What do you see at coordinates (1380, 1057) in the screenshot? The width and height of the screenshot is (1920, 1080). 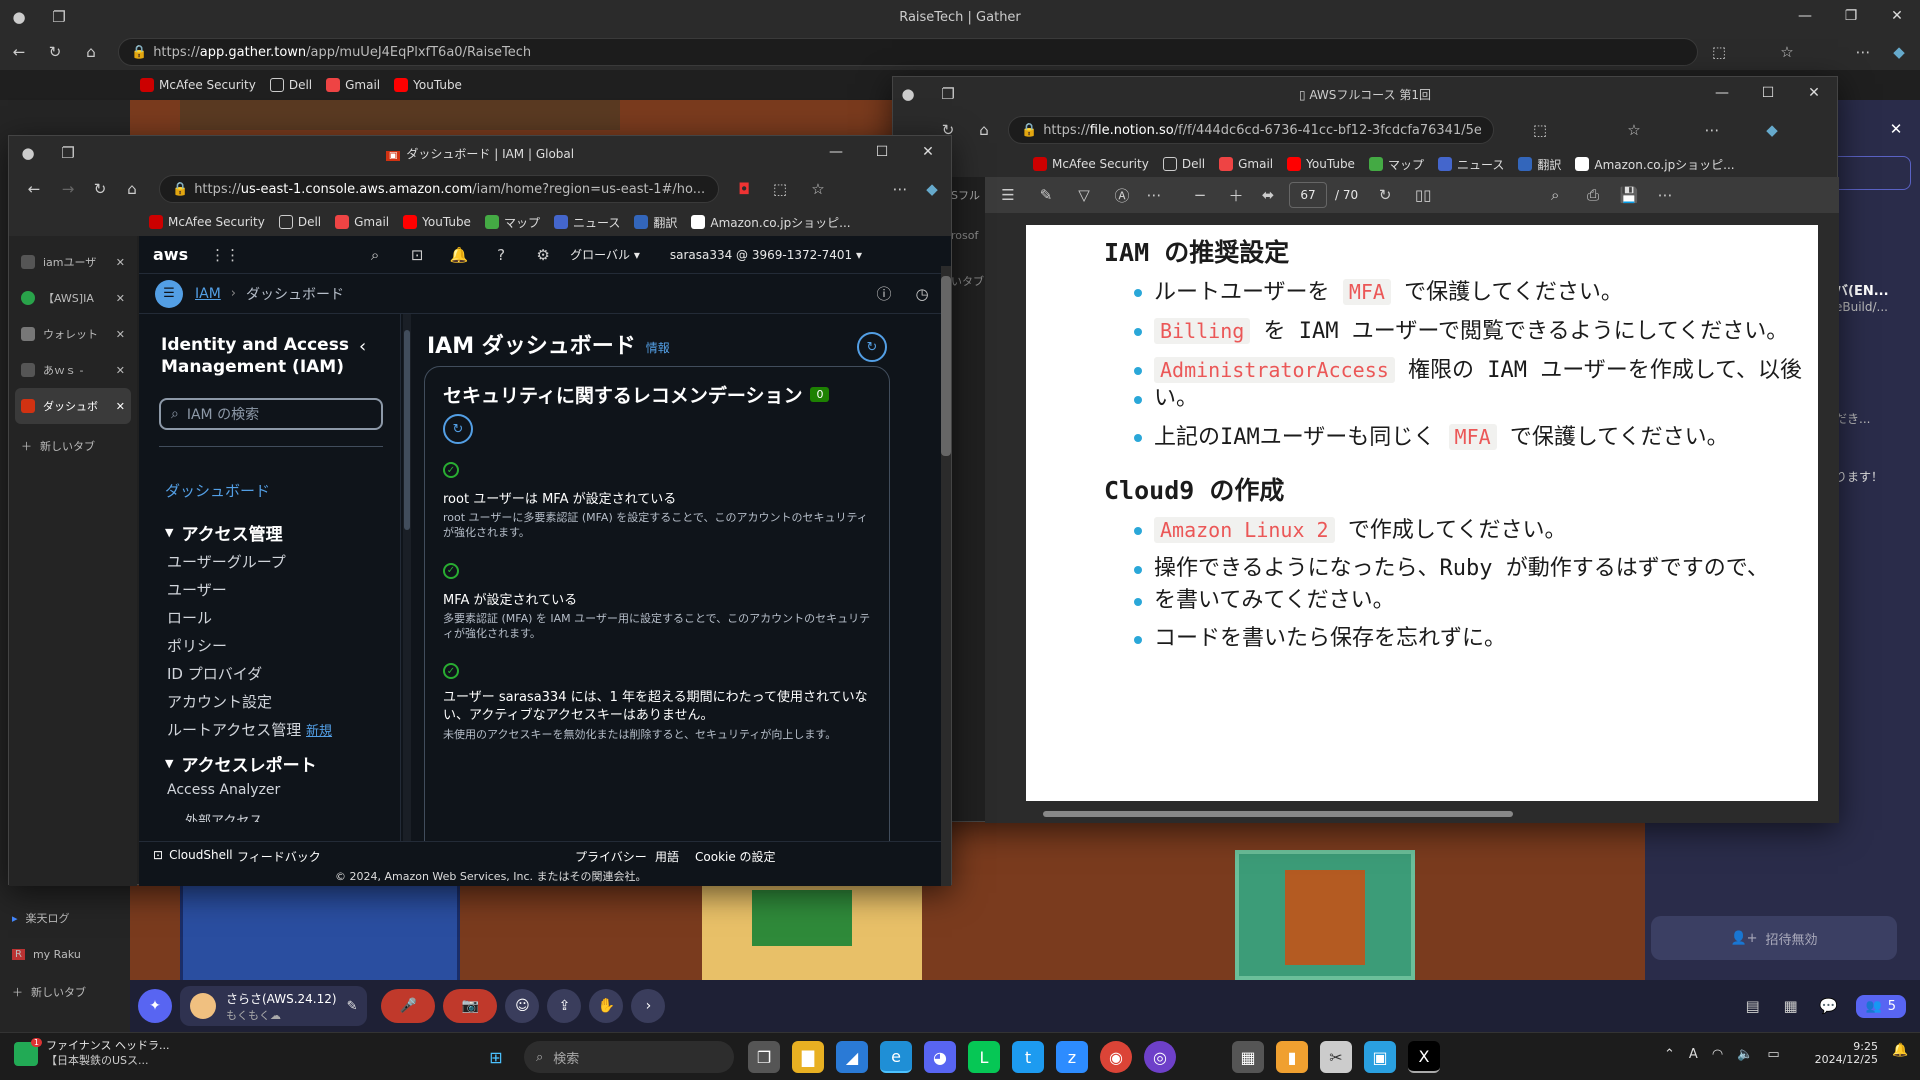 I see `store-icon: ▣` at bounding box center [1380, 1057].